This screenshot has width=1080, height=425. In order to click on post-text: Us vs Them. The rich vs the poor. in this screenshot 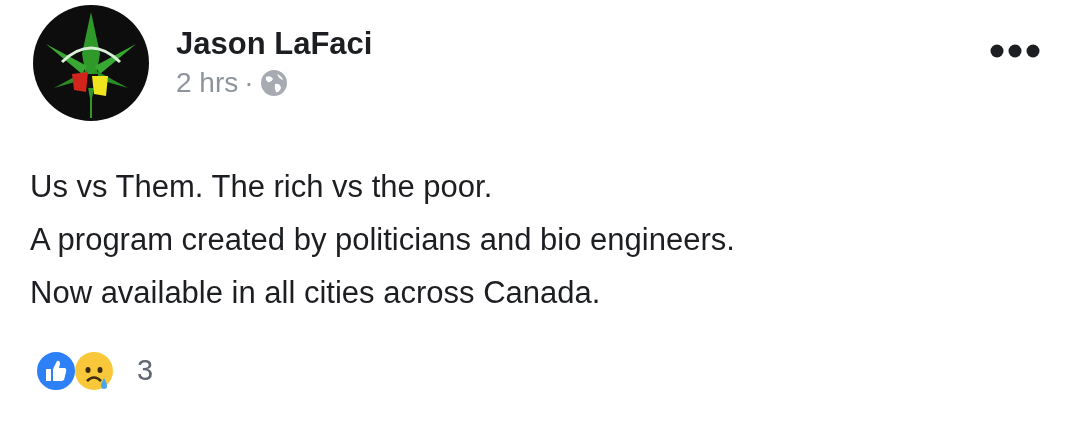, I will do `click(262, 187)`.